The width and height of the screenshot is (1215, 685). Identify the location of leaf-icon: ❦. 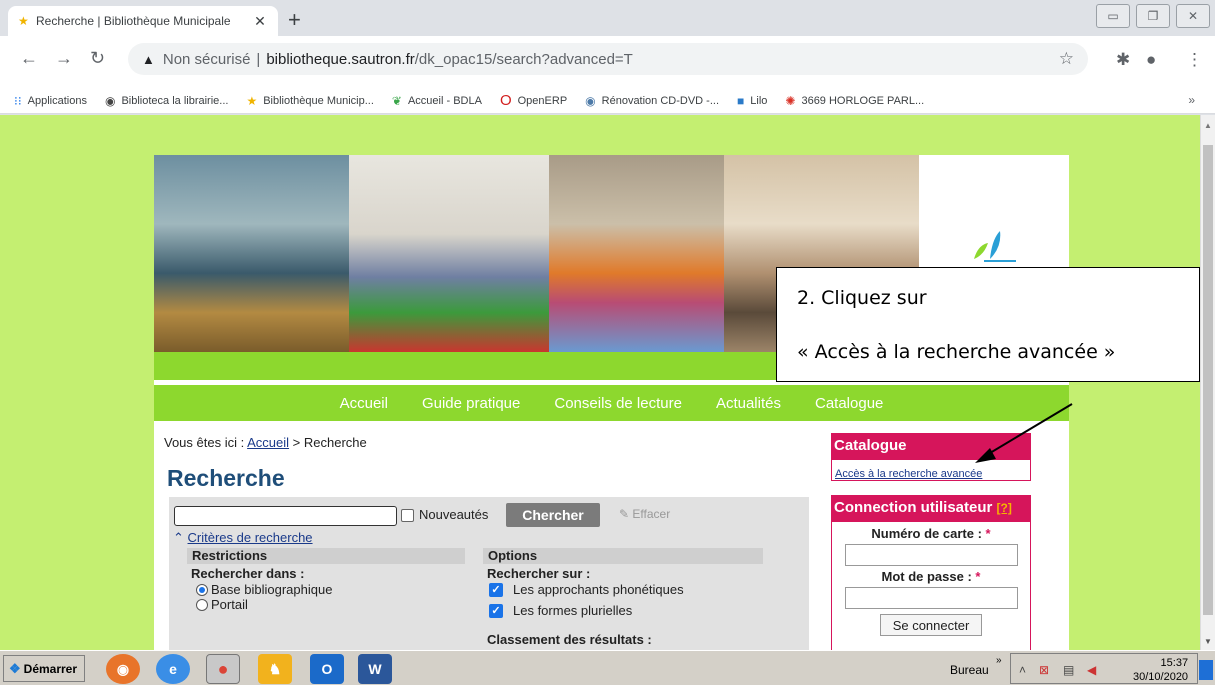
(396, 100).